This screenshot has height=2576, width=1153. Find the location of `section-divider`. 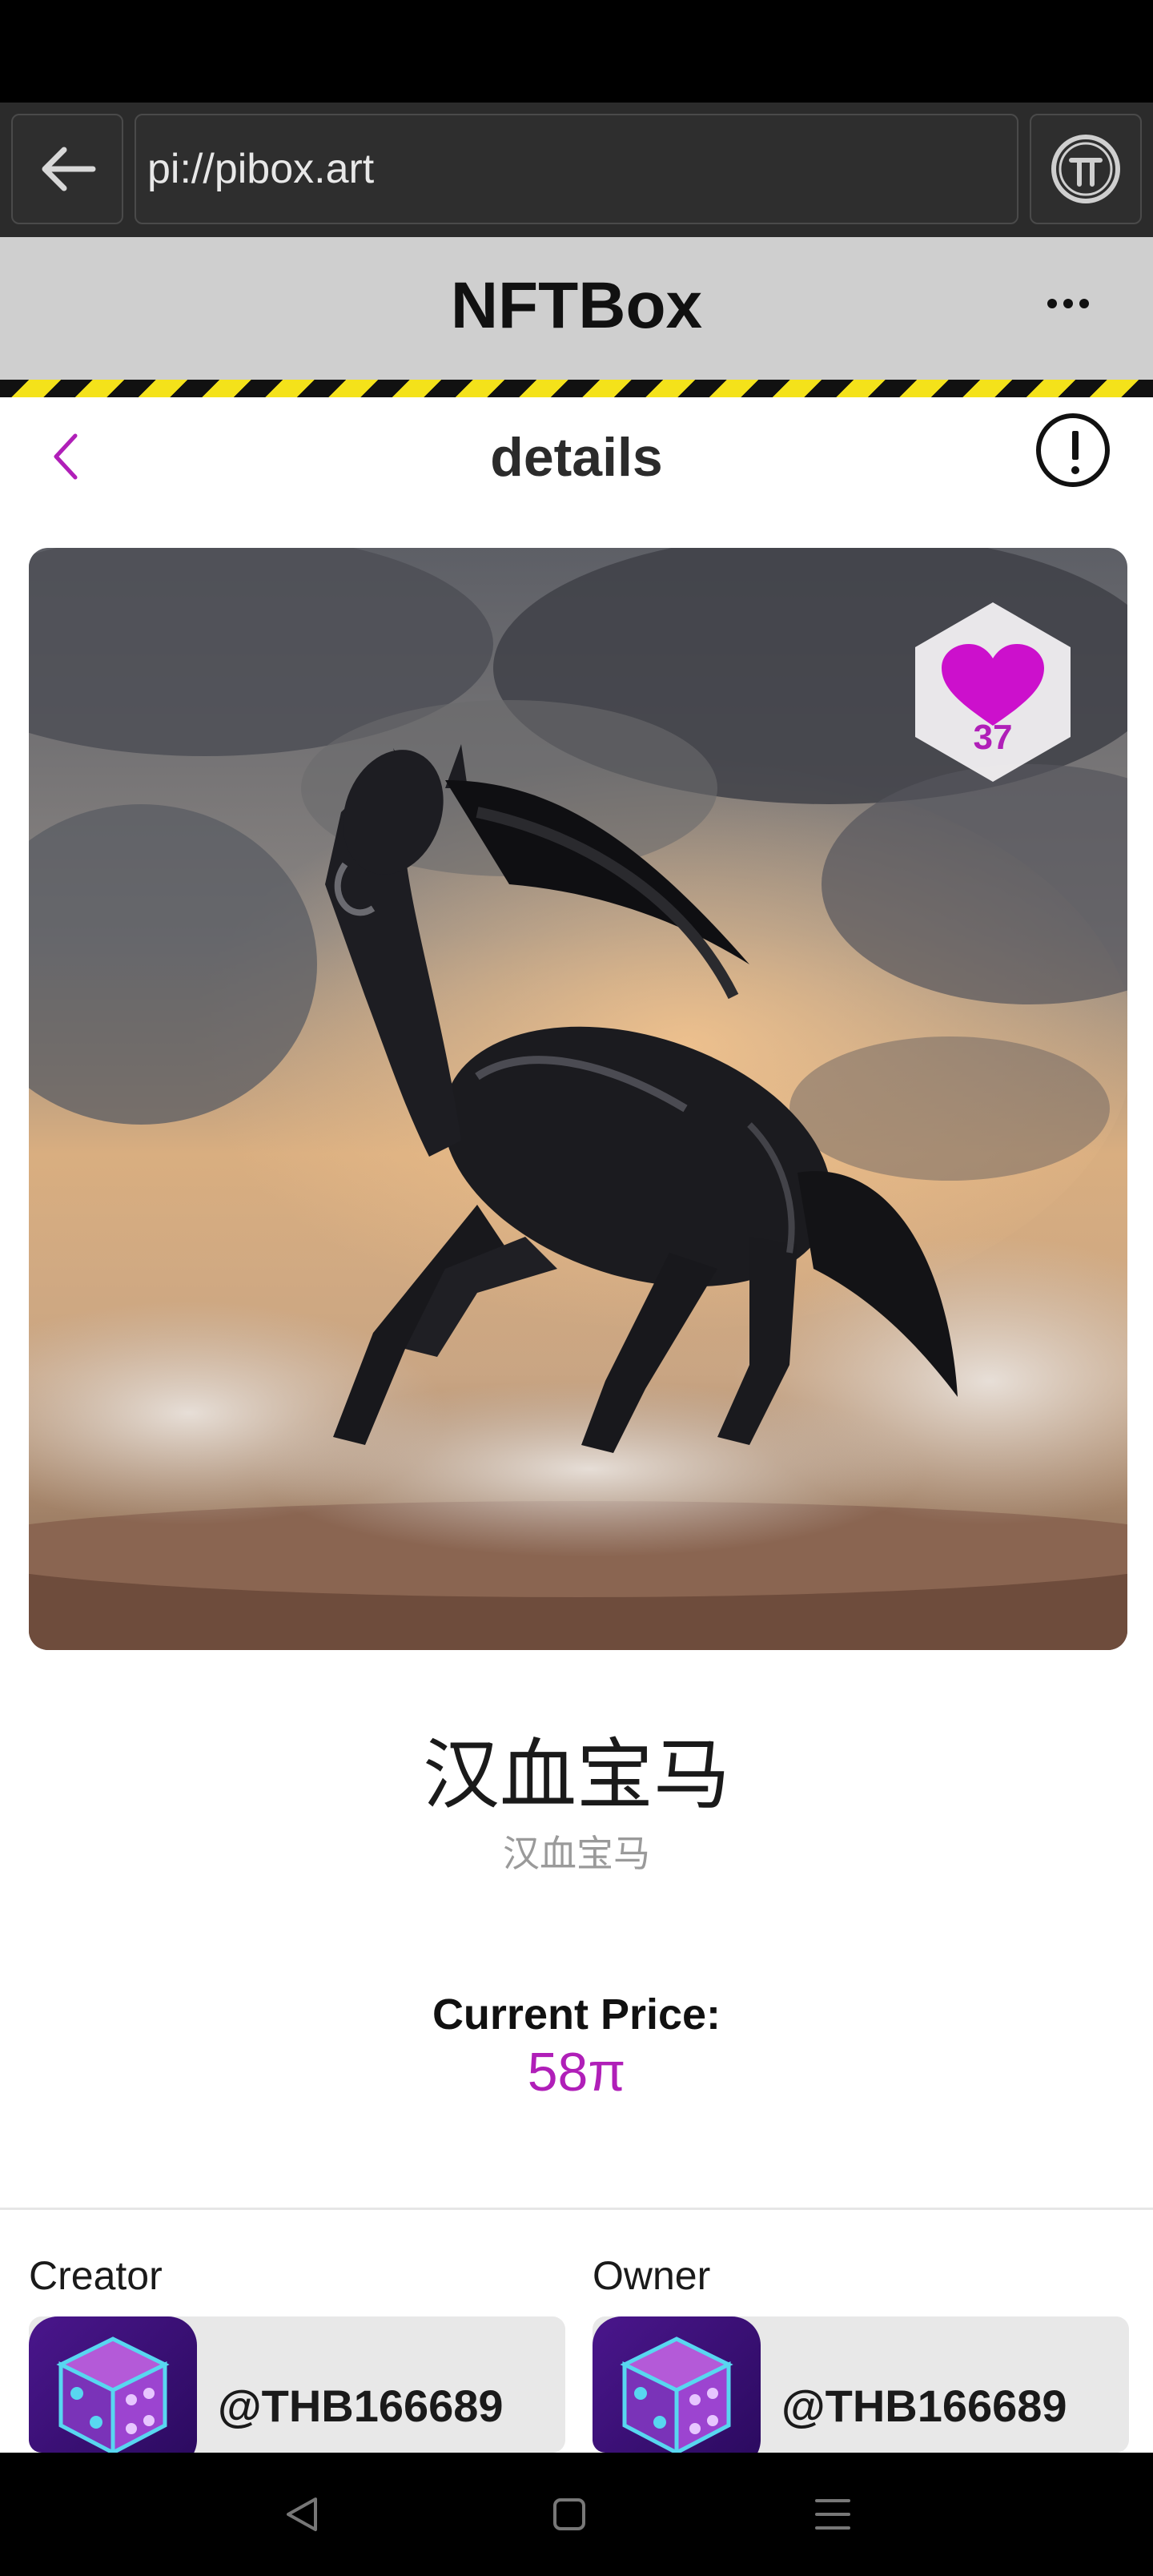

section-divider is located at coordinates (576, 2209).